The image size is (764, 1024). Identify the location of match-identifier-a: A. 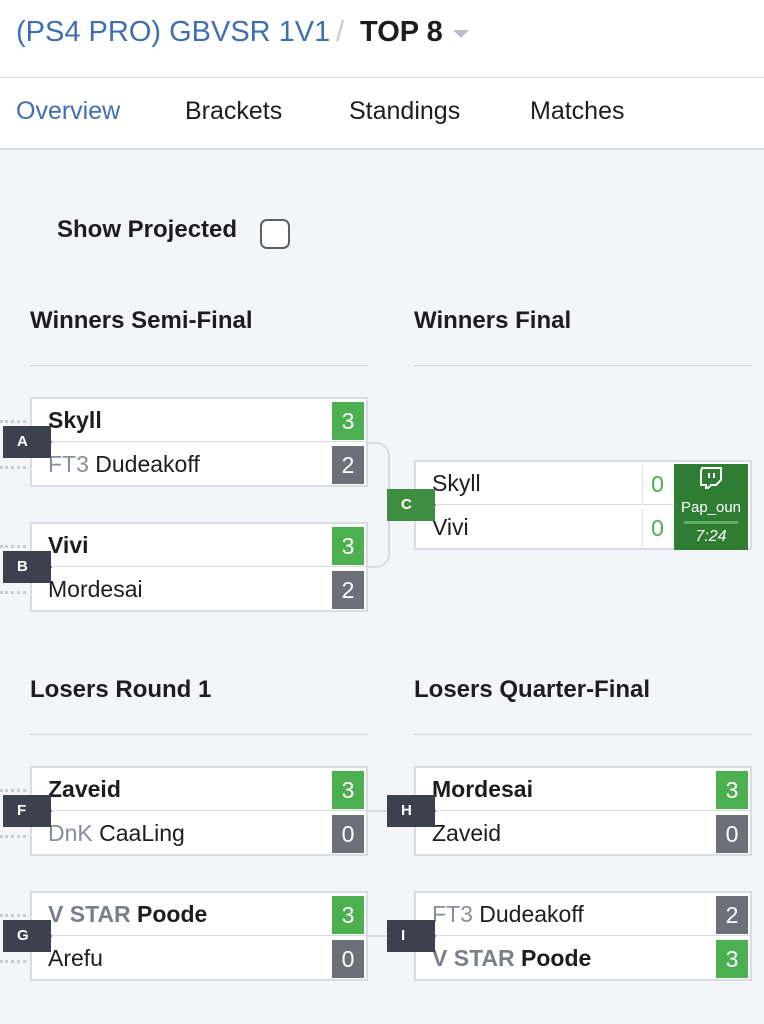
(27, 442).